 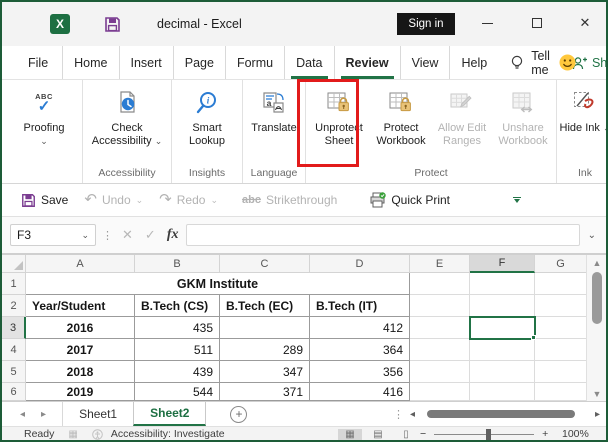 What do you see at coordinates (560, 328) in the screenshot?
I see `cell-g3` at bounding box center [560, 328].